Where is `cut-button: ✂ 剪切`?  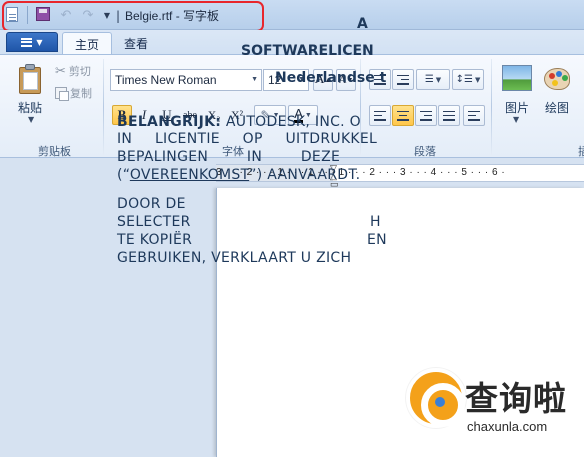
cut-button: ✂ 剪切 is located at coordinates (73, 71).